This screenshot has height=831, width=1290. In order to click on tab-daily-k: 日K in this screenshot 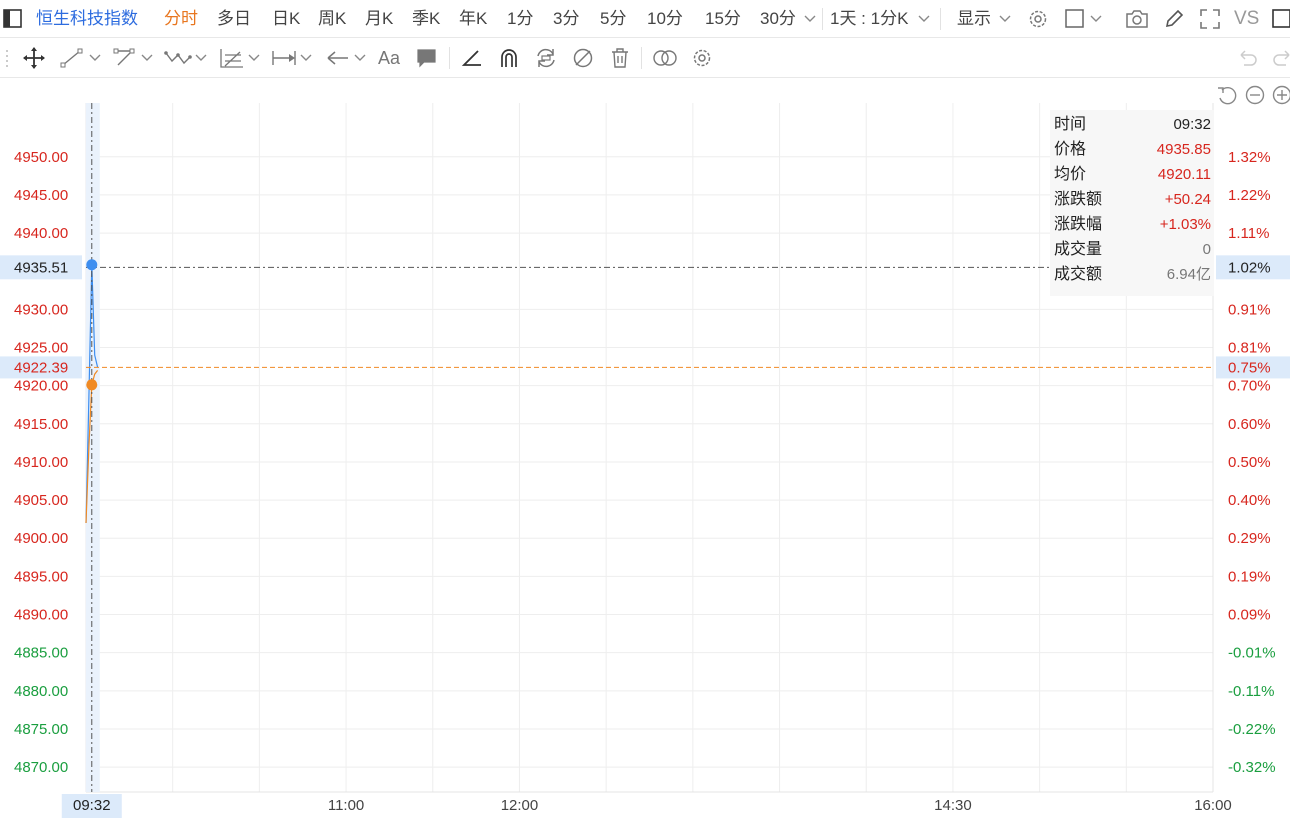, I will do `click(286, 19)`.